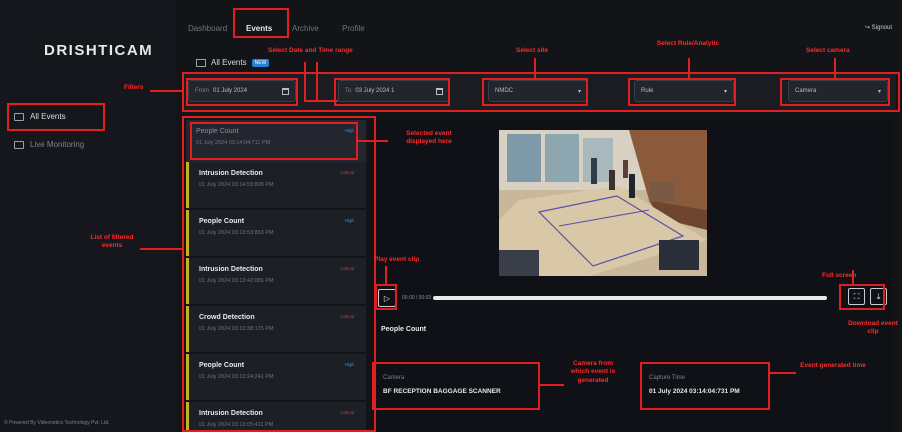 This screenshot has width=902, height=432. I want to click on annotation-camera-source: Camera from which event is generated, so click(593, 372).